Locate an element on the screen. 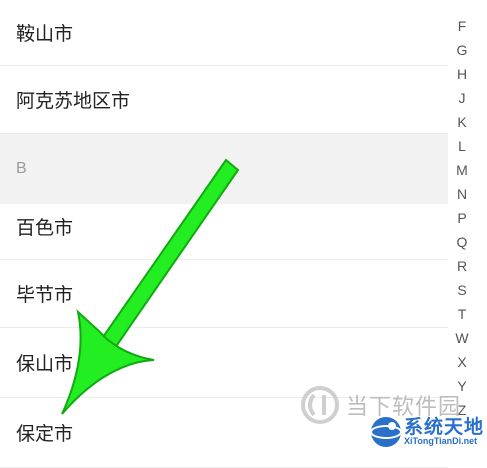 The width and height of the screenshot is (487, 468). index-letter: K is located at coordinates (462, 122).